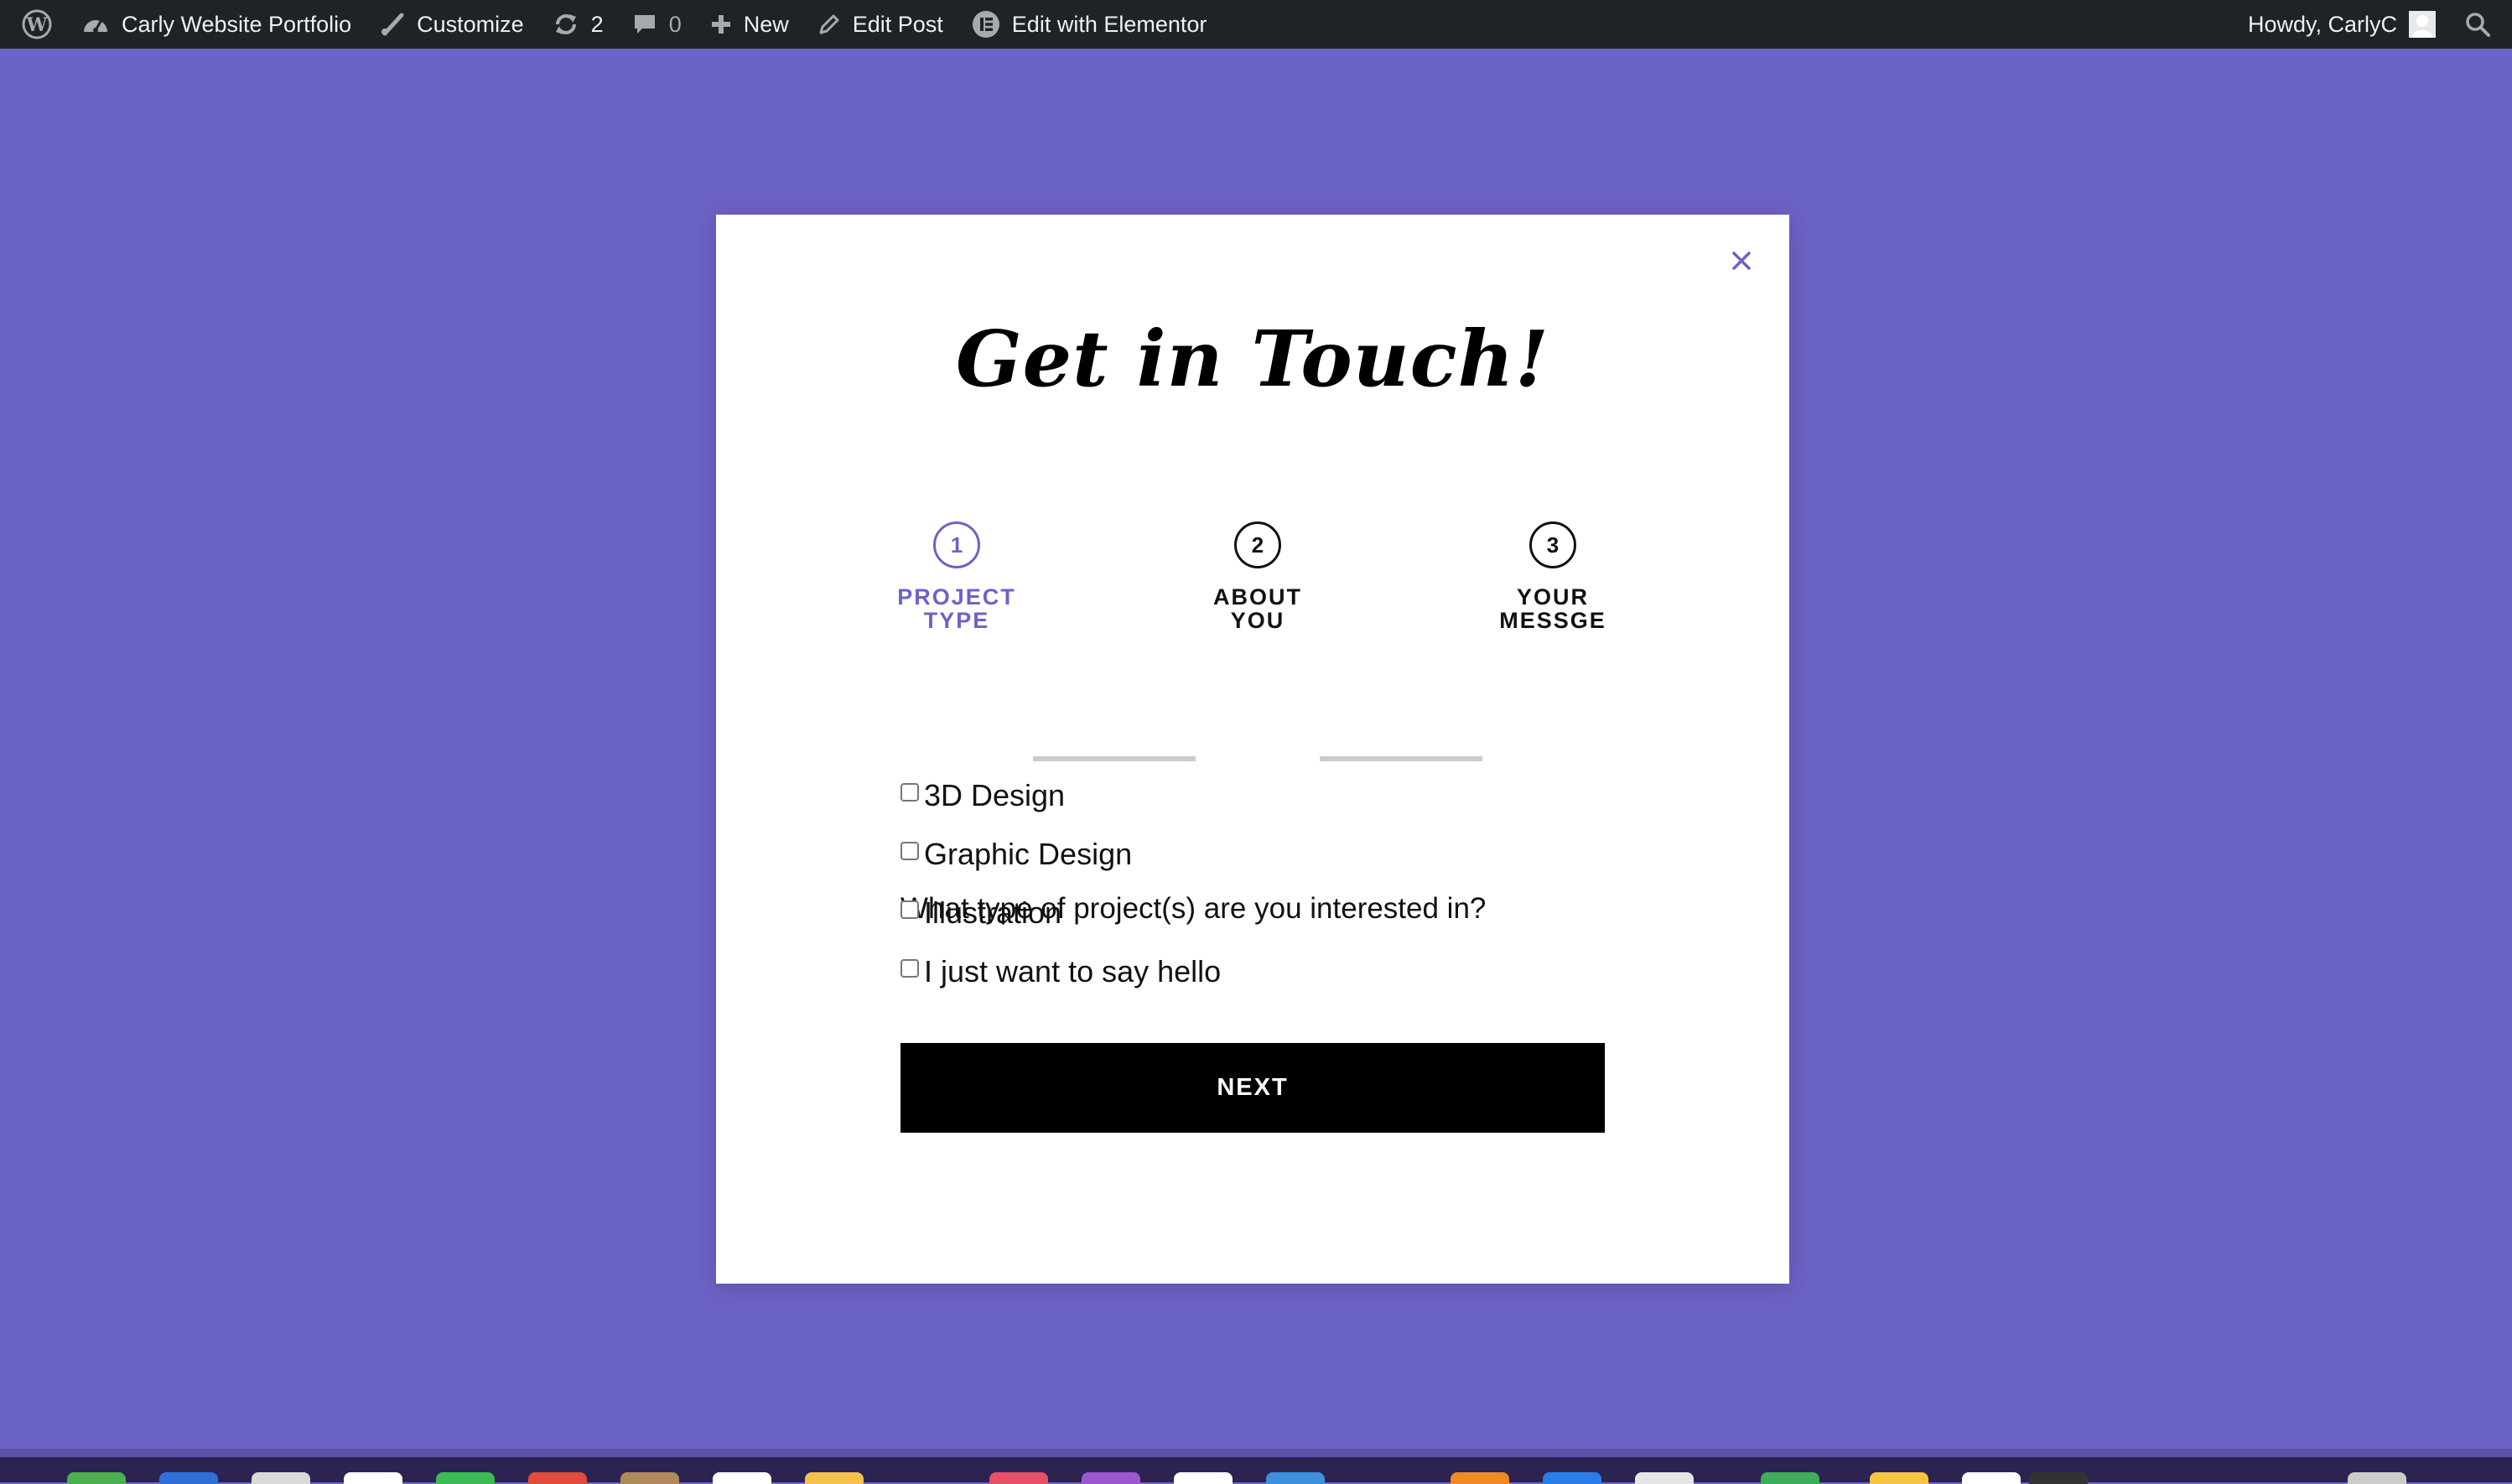  I want to click on updates-link: 2, so click(578, 24).